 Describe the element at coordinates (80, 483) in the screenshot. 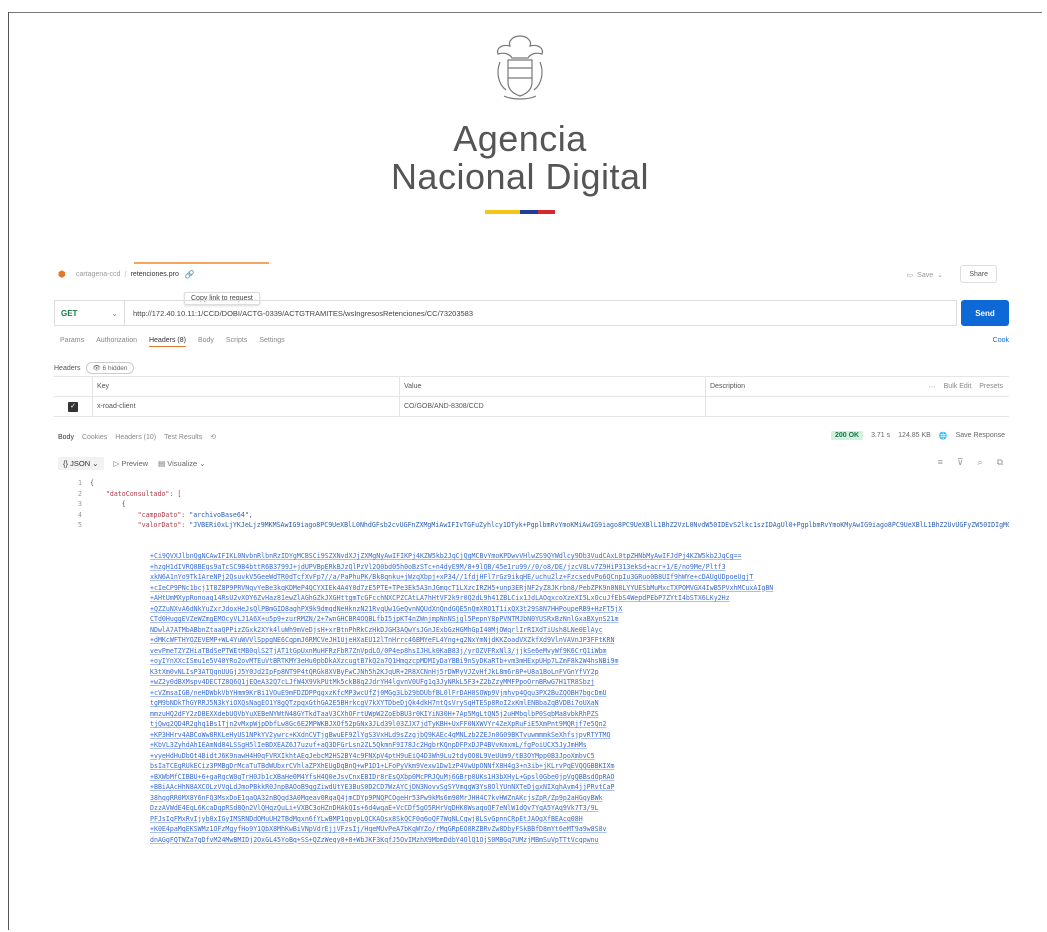

I see `line-number: 1` at that location.